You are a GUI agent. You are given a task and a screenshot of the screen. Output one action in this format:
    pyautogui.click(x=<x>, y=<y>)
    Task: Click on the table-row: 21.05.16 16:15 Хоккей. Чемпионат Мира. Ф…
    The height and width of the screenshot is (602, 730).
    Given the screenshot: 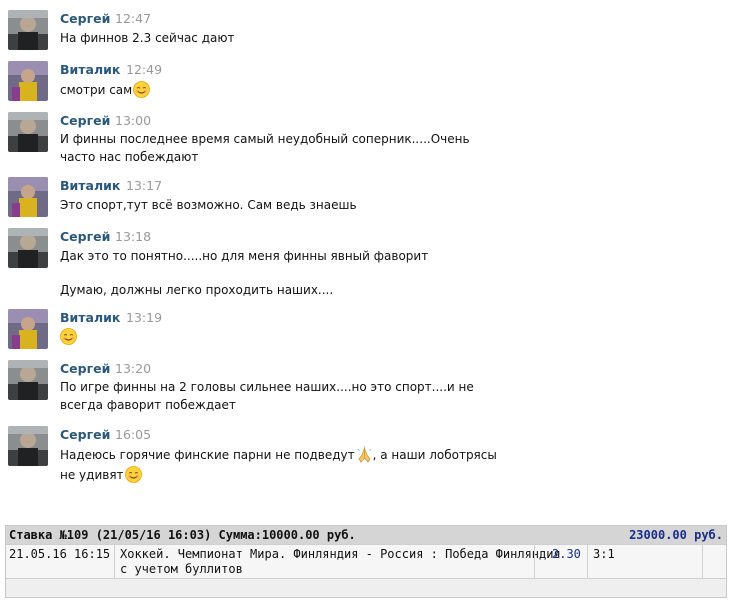 What is the action you would take?
    pyautogui.click(x=366, y=561)
    